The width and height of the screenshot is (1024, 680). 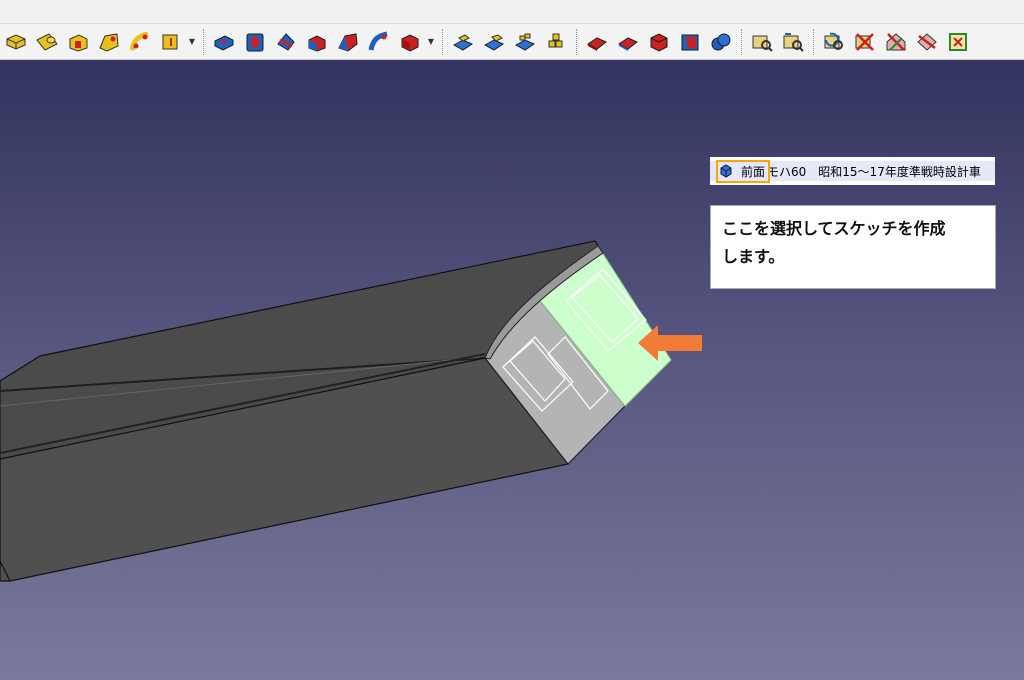 What do you see at coordinates (286, 42) in the screenshot?
I see `mirror-icon` at bounding box center [286, 42].